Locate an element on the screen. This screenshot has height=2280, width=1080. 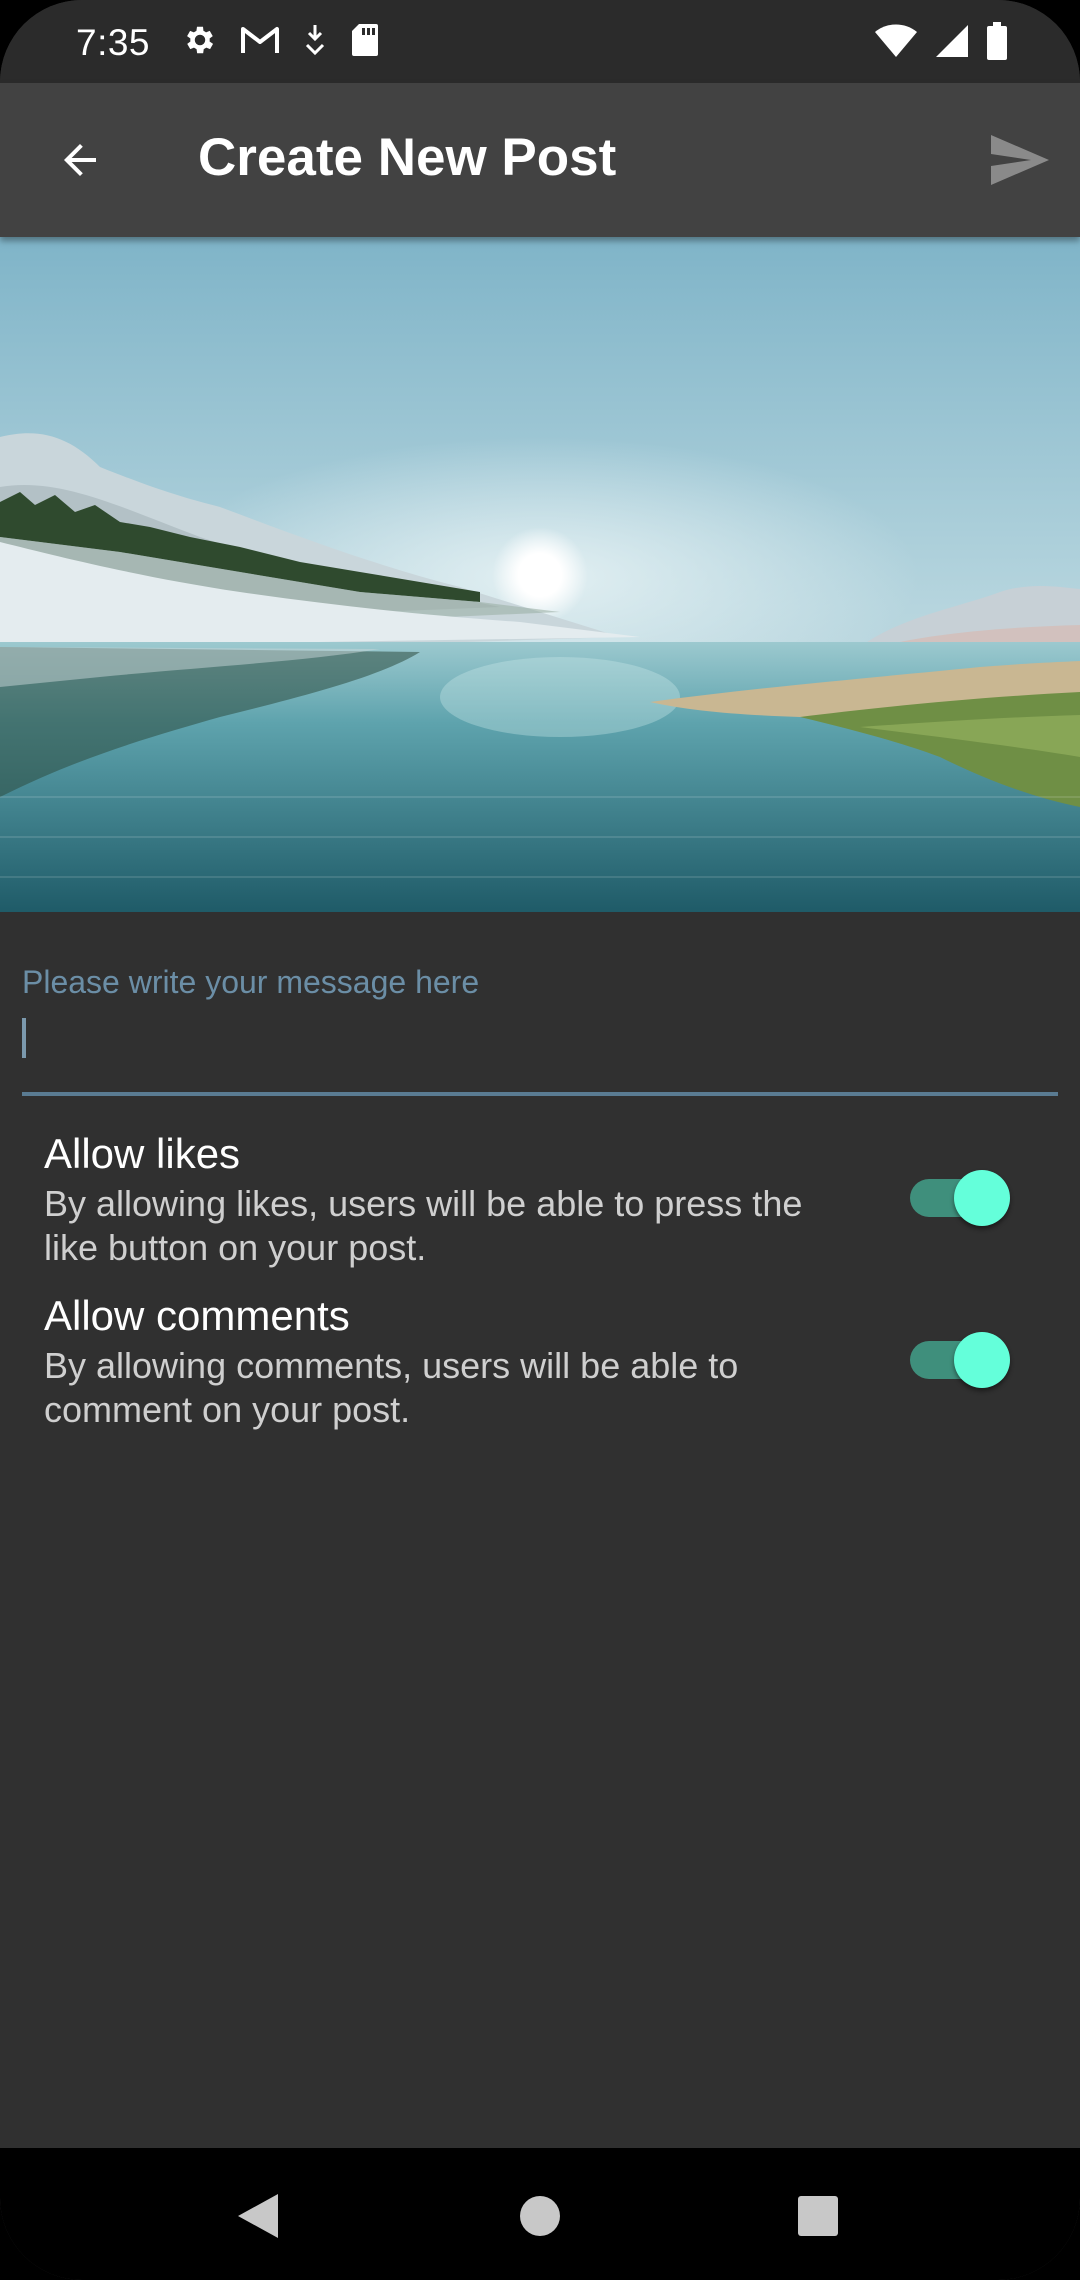
back-button is located at coordinates (80, 160).